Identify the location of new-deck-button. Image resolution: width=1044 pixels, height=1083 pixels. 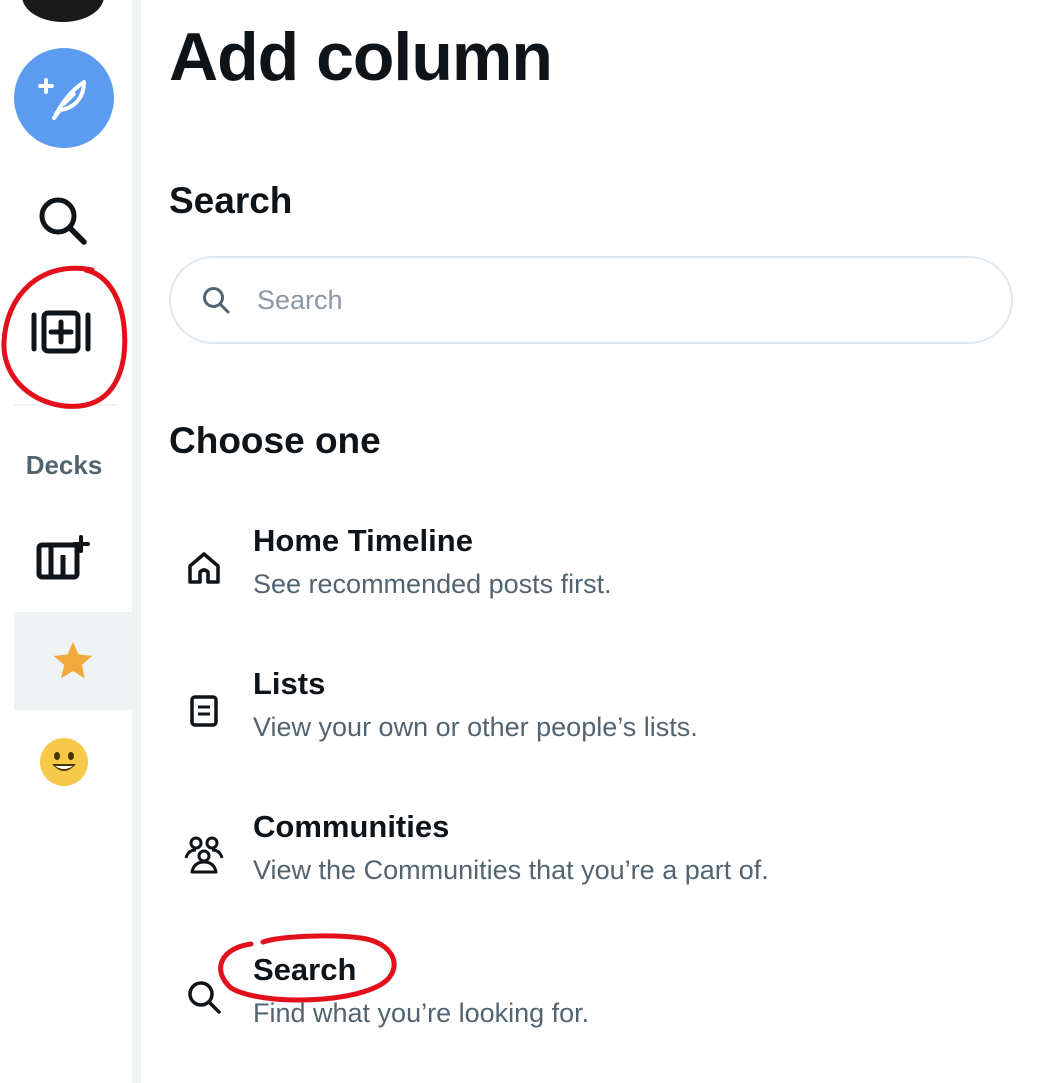
(62, 558).